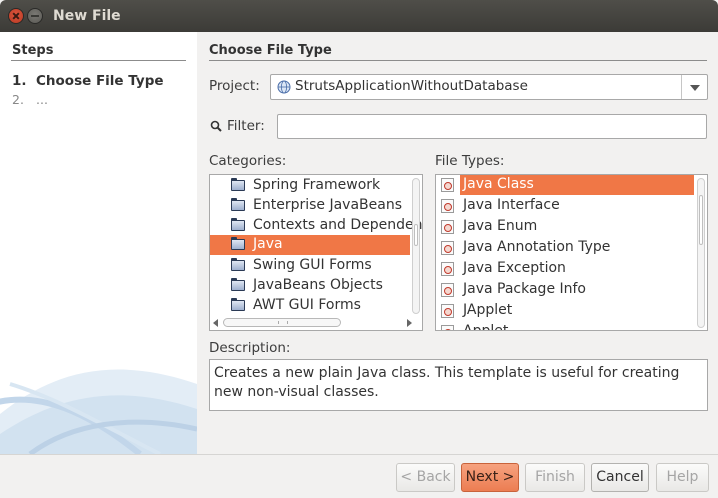 The image size is (718, 498). I want to click on java-package-info-icon, so click(447, 290).